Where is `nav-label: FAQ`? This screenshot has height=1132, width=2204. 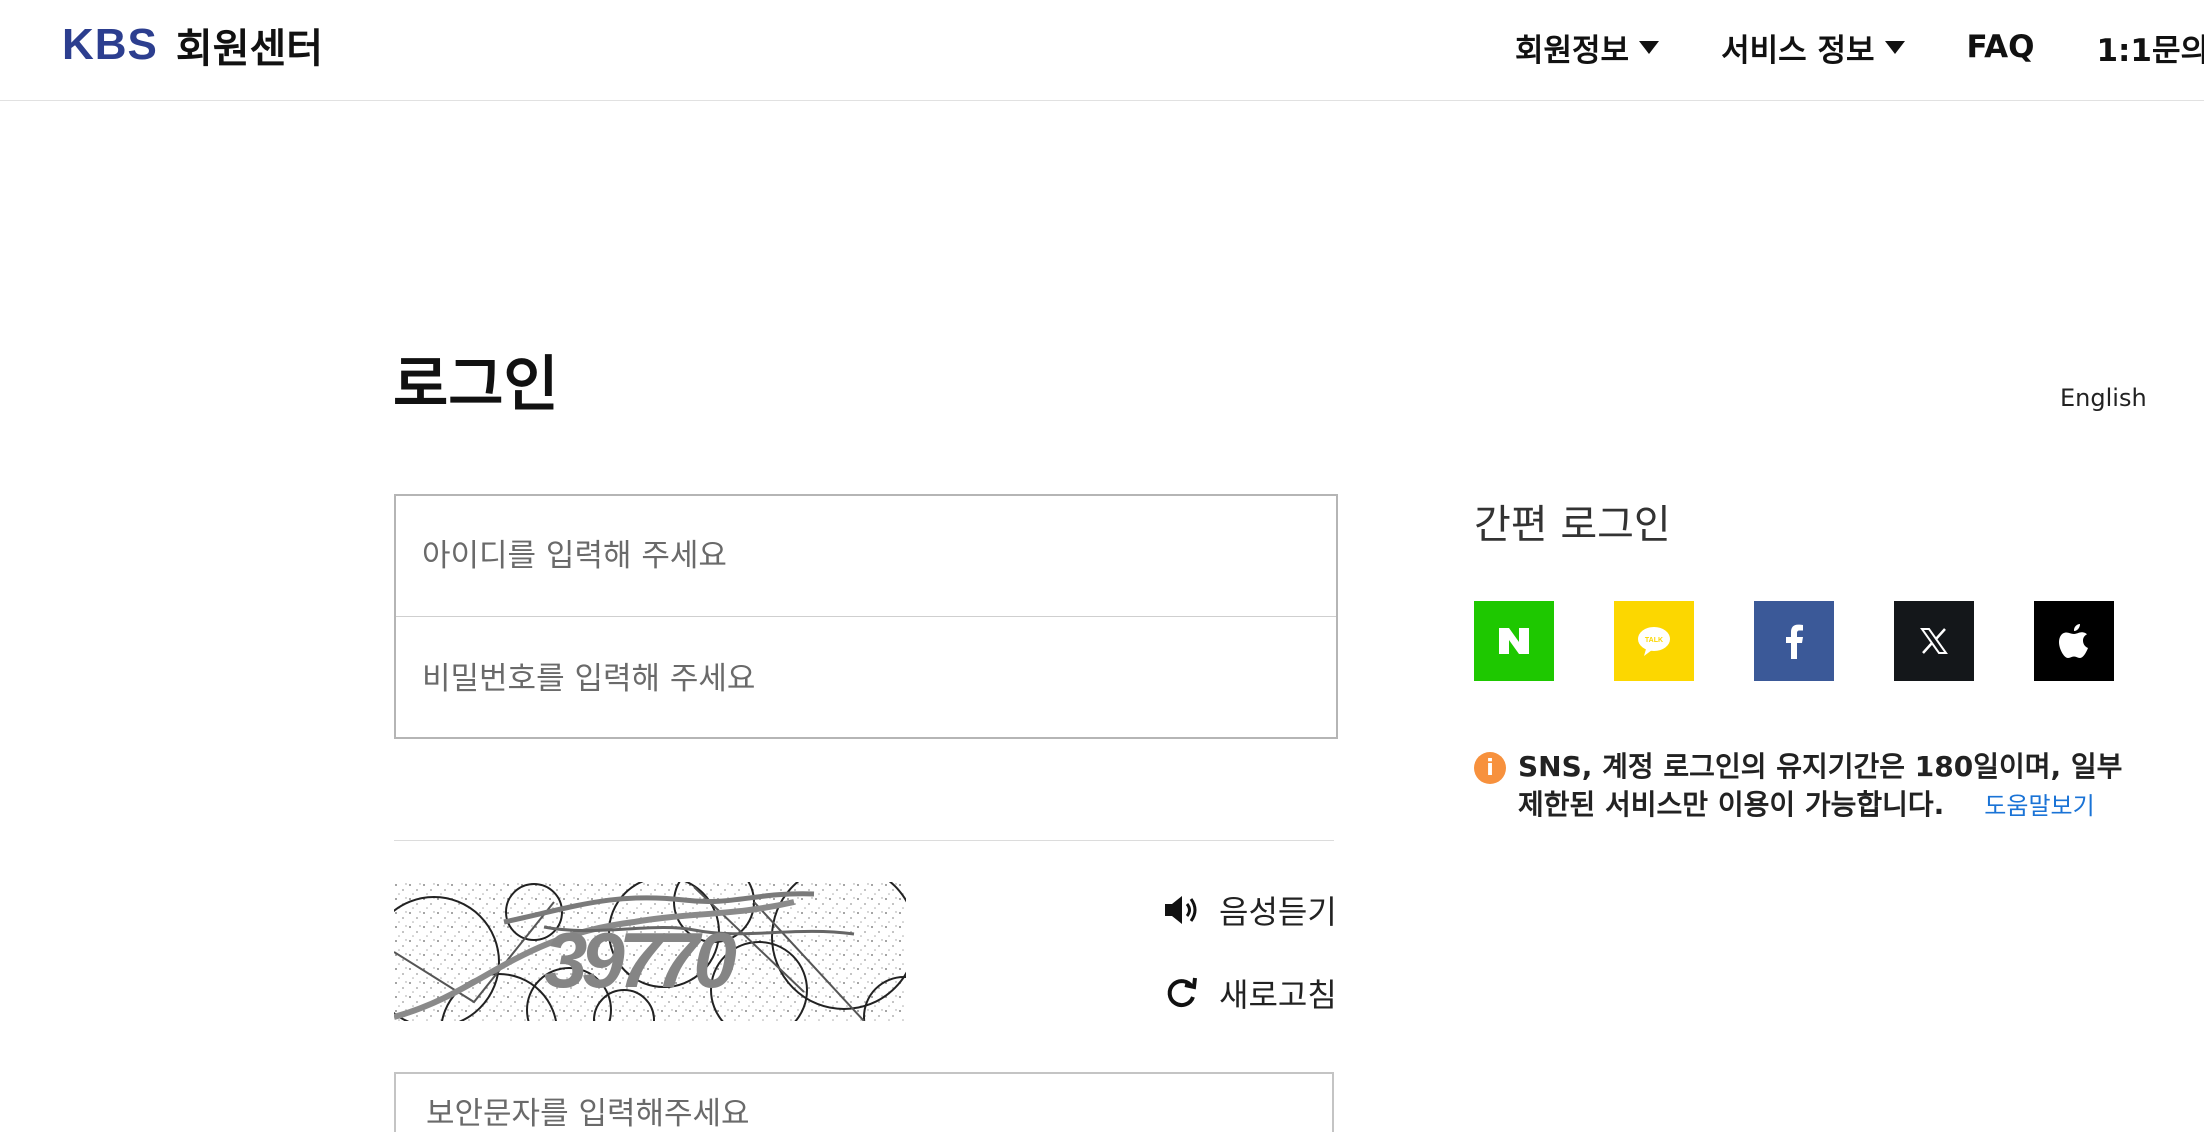 nav-label: FAQ is located at coordinates (2000, 47).